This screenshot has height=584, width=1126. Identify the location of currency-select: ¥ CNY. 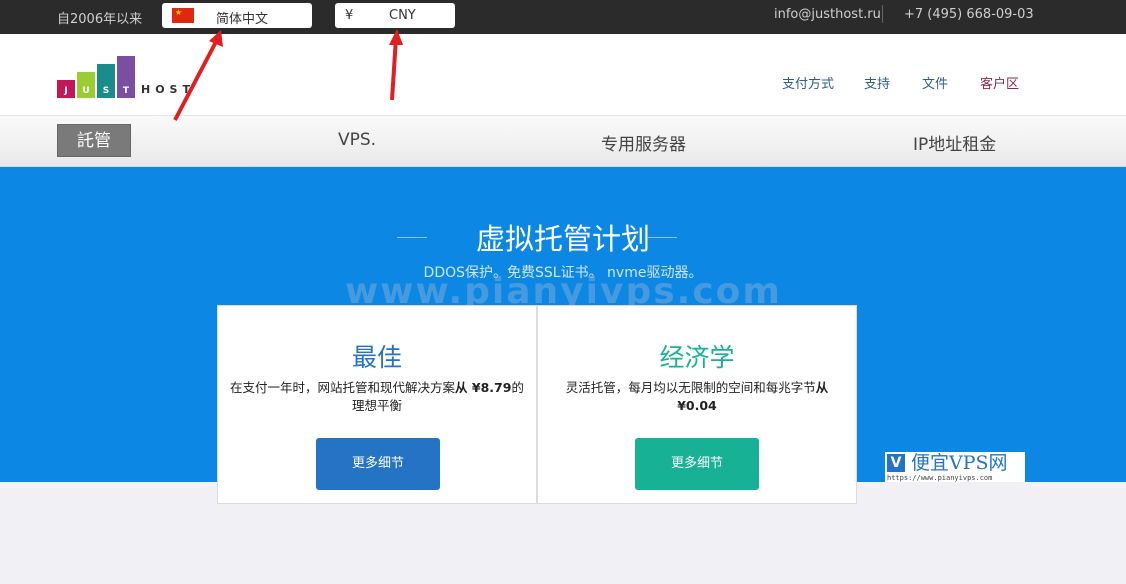
(395, 15).